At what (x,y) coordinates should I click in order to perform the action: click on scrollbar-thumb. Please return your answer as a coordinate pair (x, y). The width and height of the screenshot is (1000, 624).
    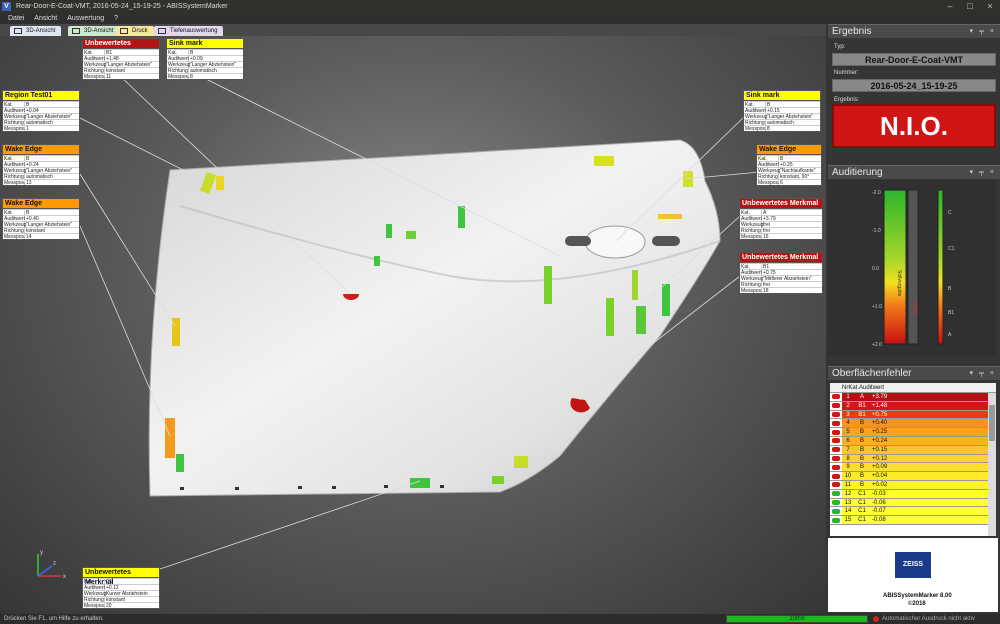
    Looking at the image, I should click on (992, 423).